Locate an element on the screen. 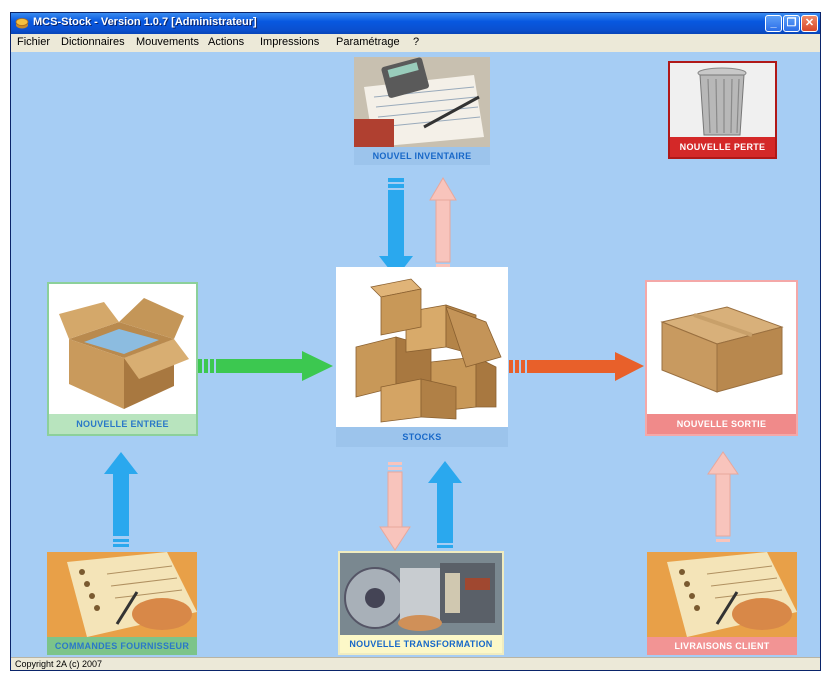 This screenshot has width=823, height=673. tile-label: STOCKS is located at coordinates (422, 437).